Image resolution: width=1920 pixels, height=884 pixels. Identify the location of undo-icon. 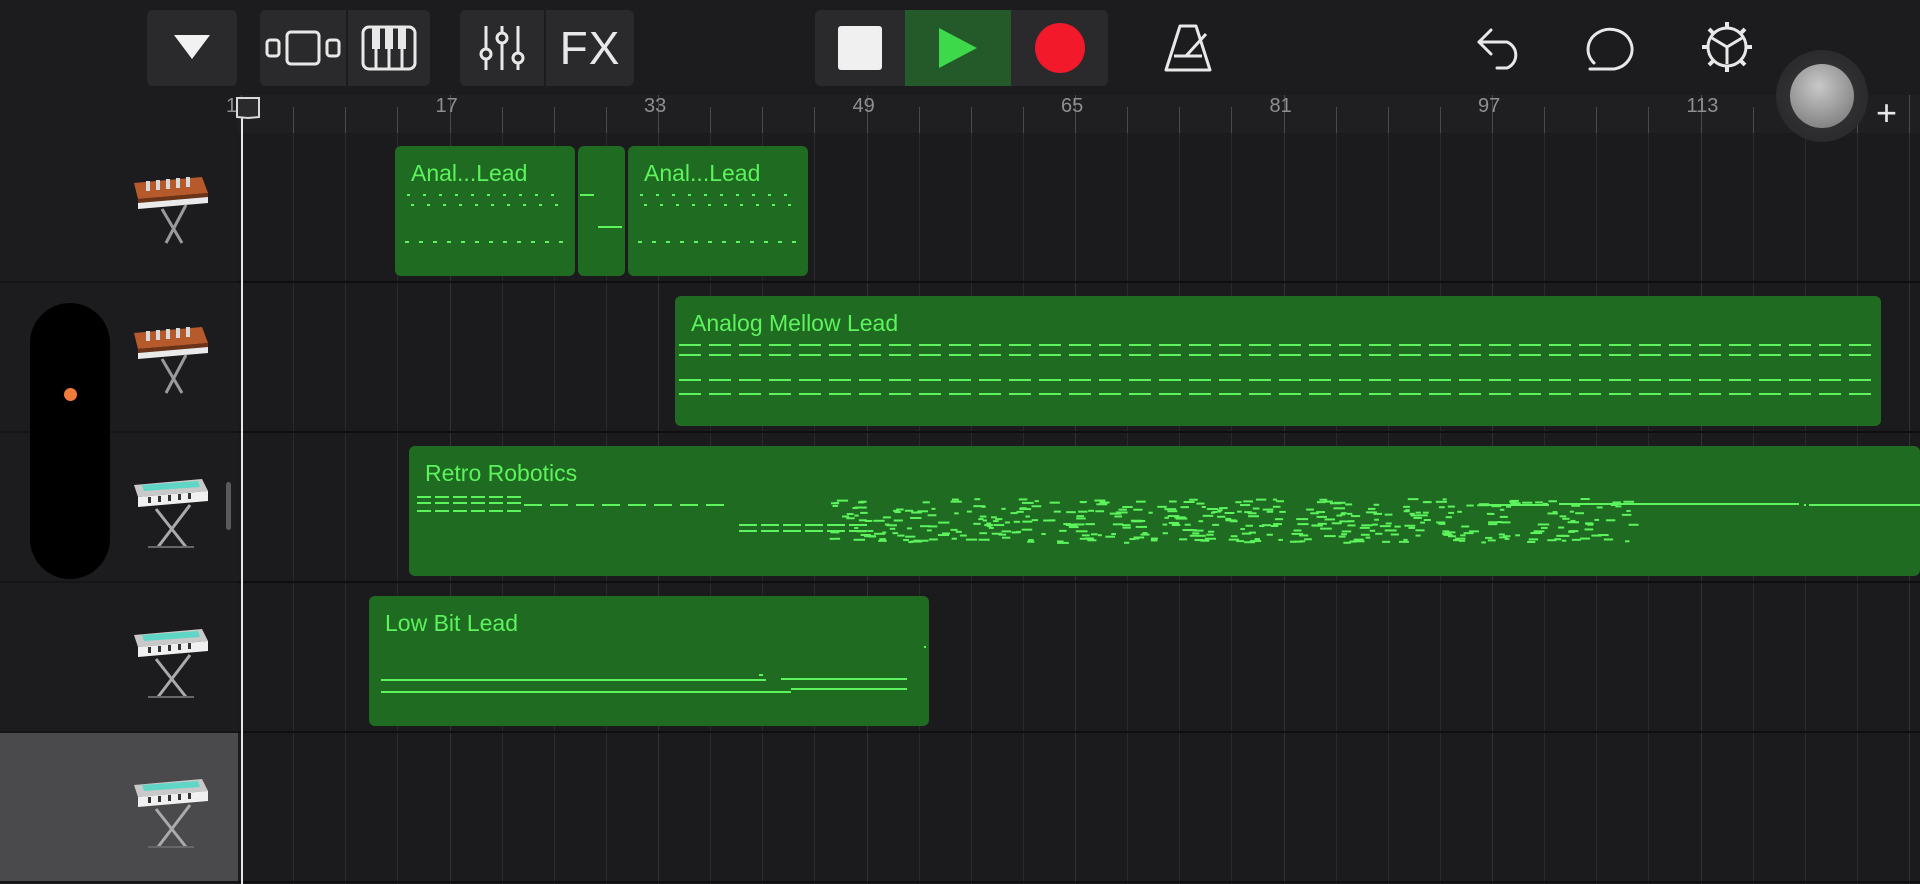
(1497, 49).